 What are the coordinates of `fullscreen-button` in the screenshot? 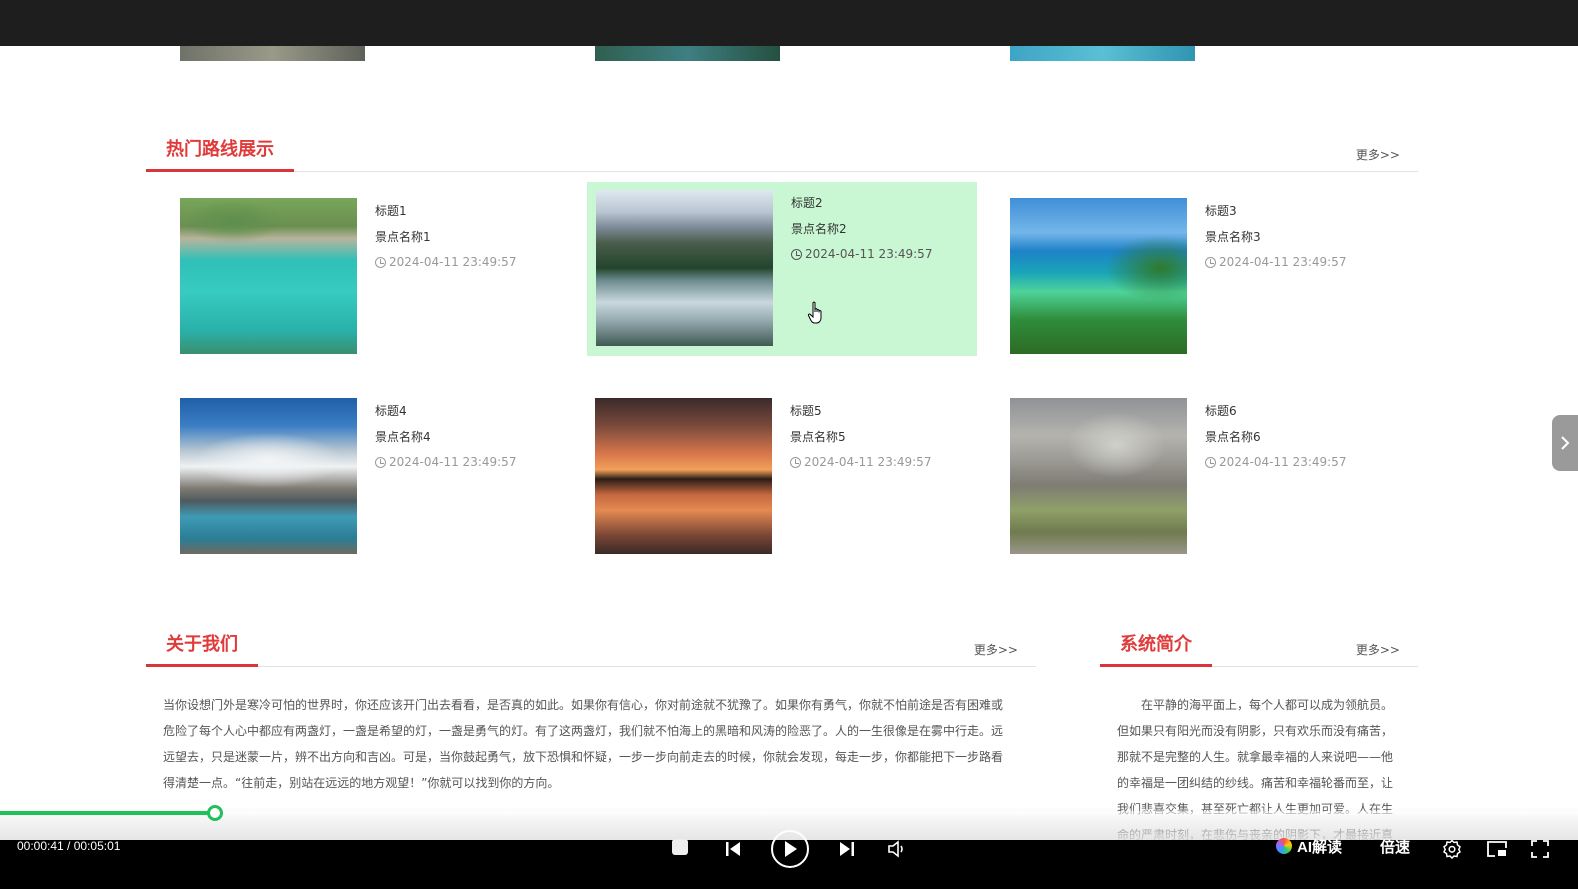 It's located at (1540, 849).